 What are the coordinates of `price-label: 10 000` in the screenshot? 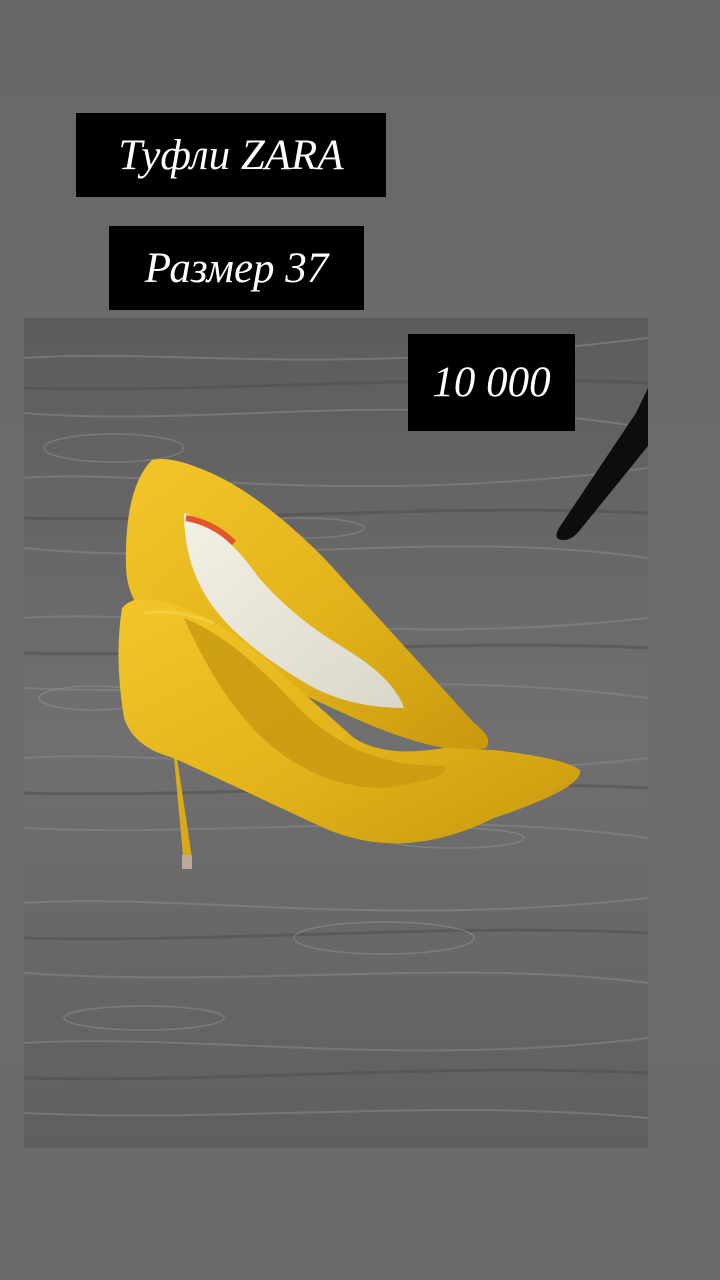 It's located at (491, 382).